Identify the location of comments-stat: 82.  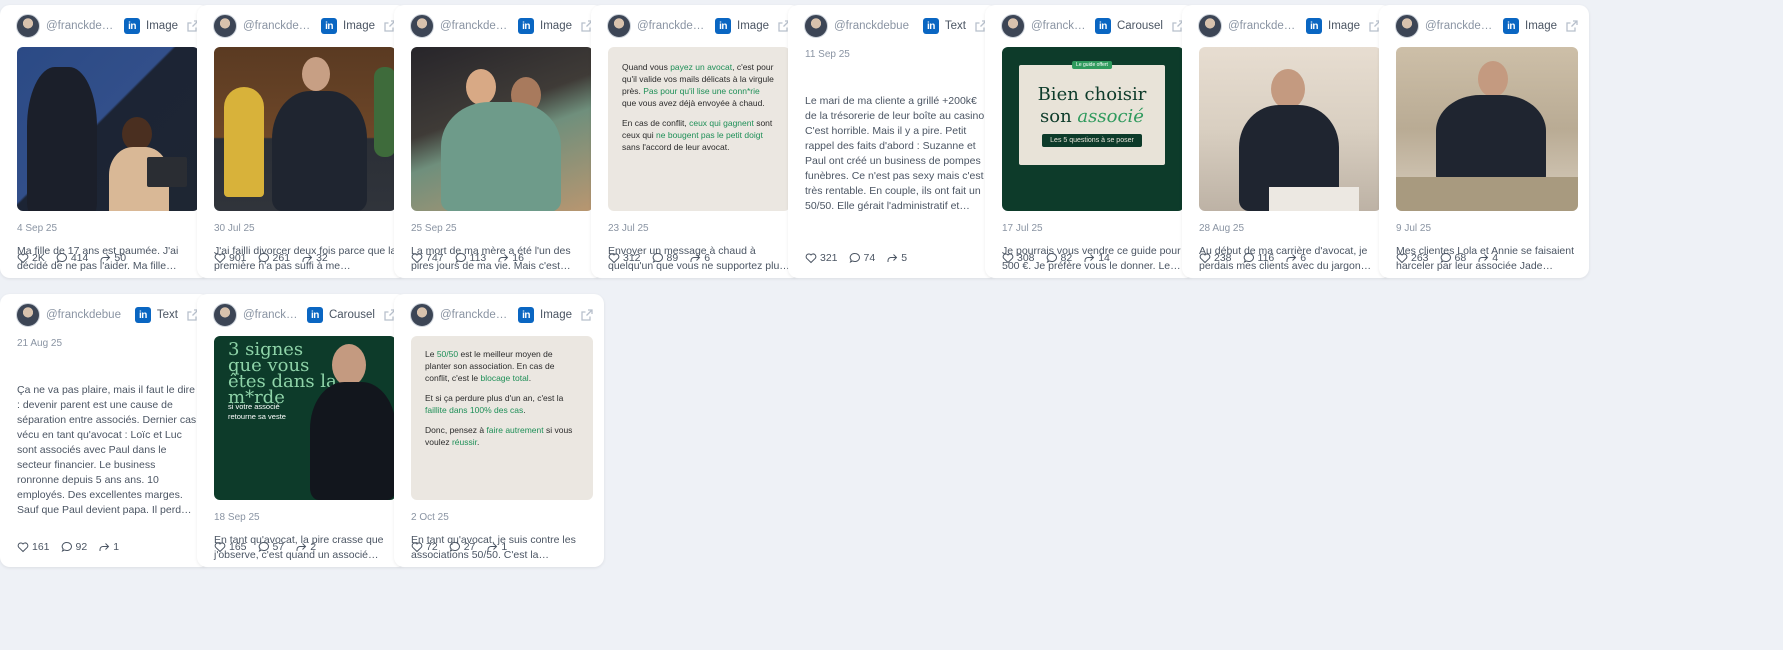
(1059, 258).